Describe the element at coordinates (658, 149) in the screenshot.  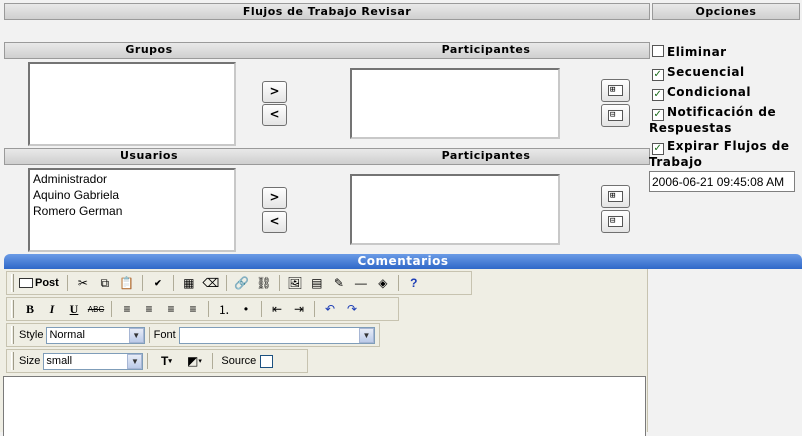
I see `expirar-checkbox: ✓` at that location.